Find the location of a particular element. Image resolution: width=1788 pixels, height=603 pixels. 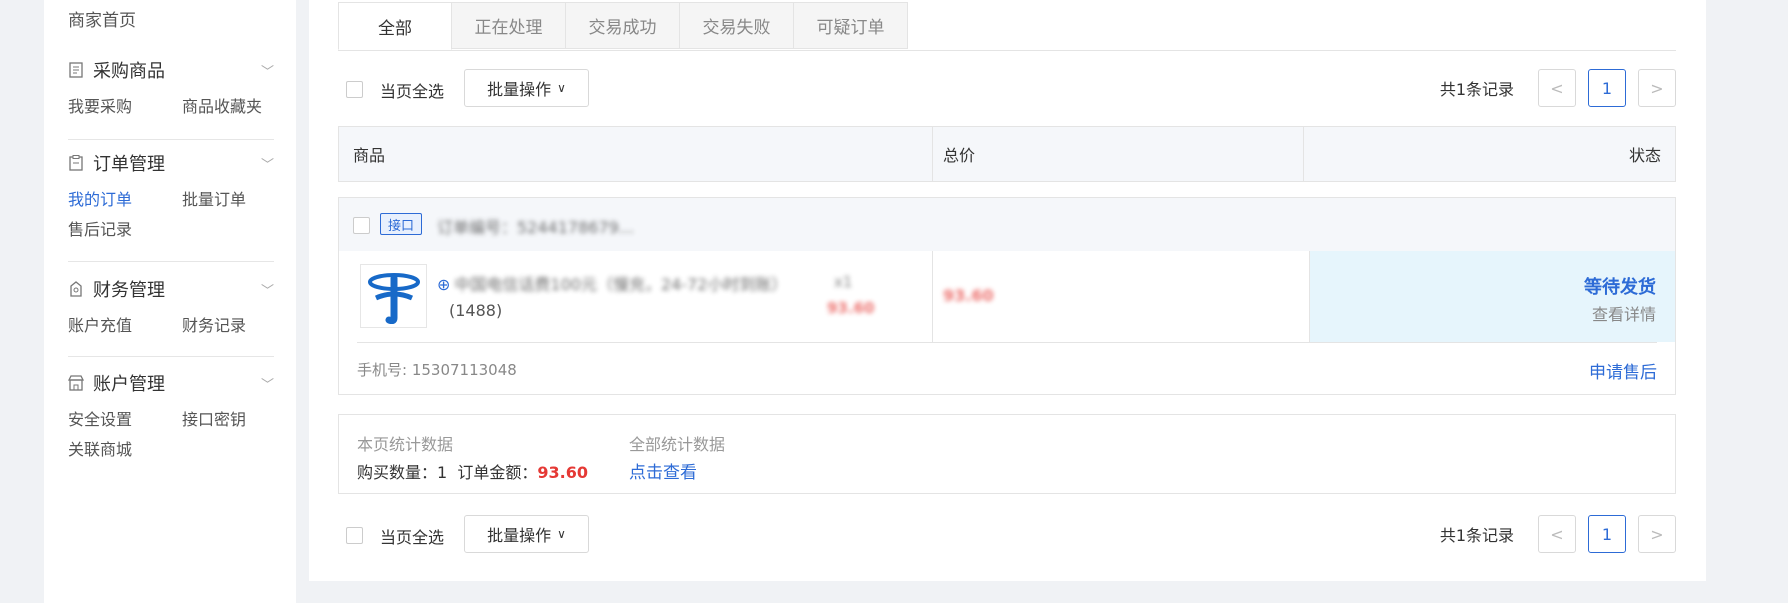

tab-processing: 正在处理 is located at coordinates (509, 25).